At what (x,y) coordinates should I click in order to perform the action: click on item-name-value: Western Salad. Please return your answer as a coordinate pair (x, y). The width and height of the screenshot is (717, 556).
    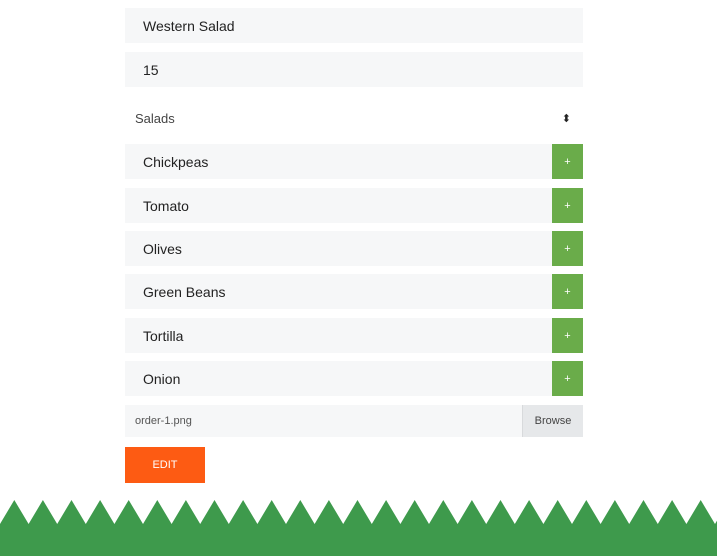
    Looking at the image, I should click on (189, 25).